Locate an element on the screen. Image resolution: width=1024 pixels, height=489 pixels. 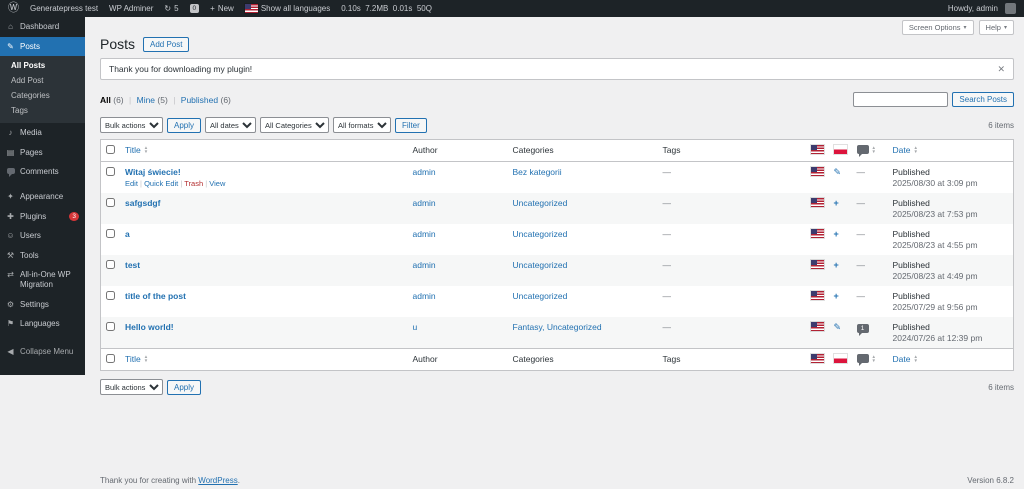
quick-edit-link: Quick Edit is located at coordinates (161, 183).